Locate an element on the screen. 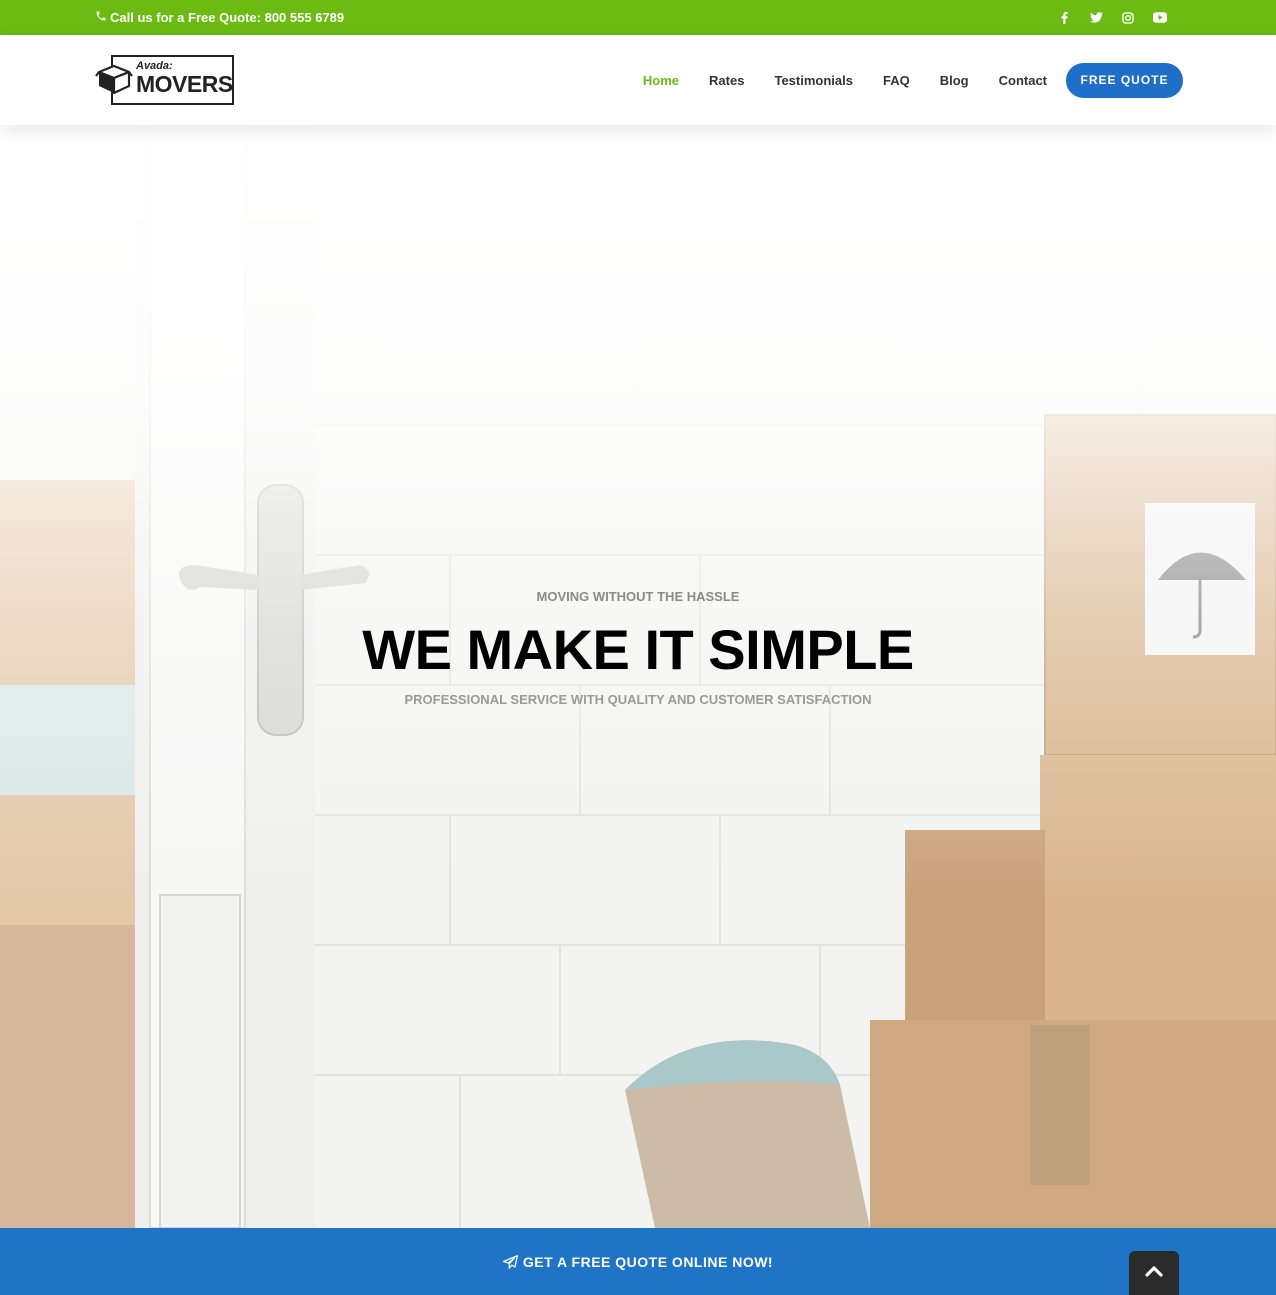 The width and height of the screenshot is (1276, 1295). nav-item-blog: Blog is located at coordinates (954, 80).